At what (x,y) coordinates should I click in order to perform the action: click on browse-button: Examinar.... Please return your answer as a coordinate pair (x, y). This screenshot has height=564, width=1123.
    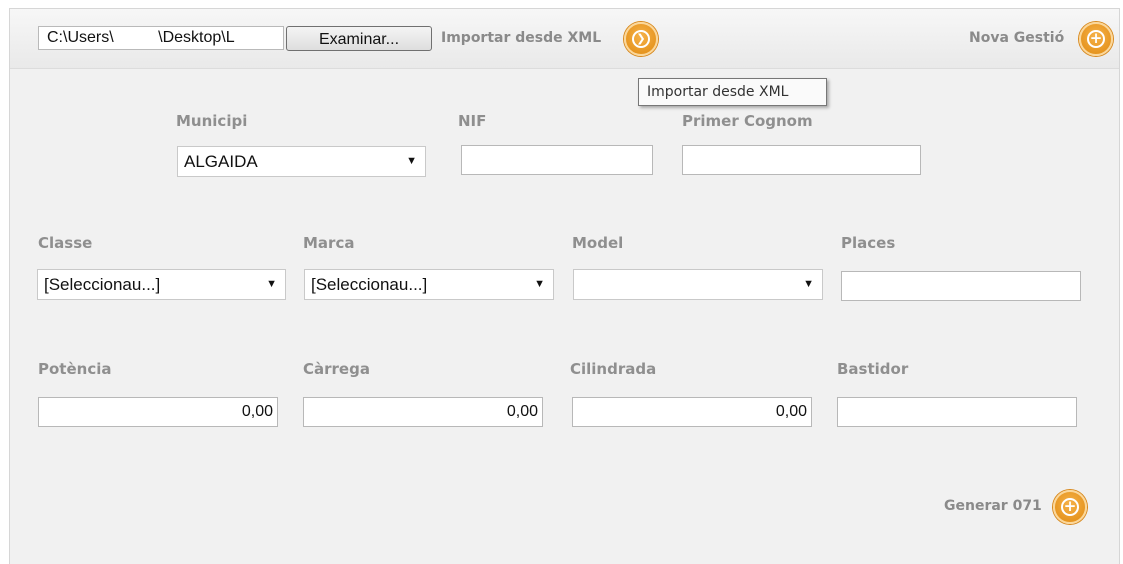
    Looking at the image, I should click on (359, 38).